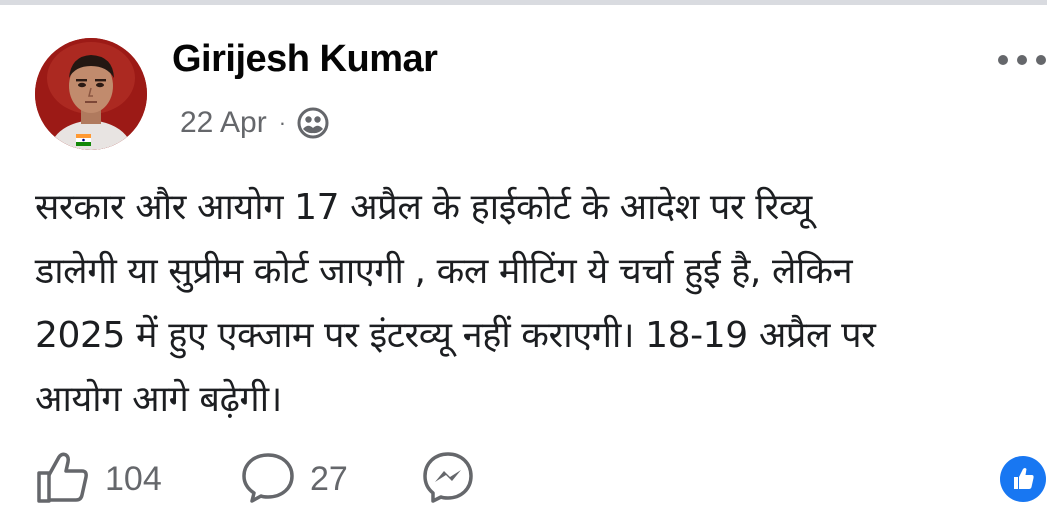  What do you see at coordinates (1023, 479) in the screenshot?
I see `like-reaction-icon` at bounding box center [1023, 479].